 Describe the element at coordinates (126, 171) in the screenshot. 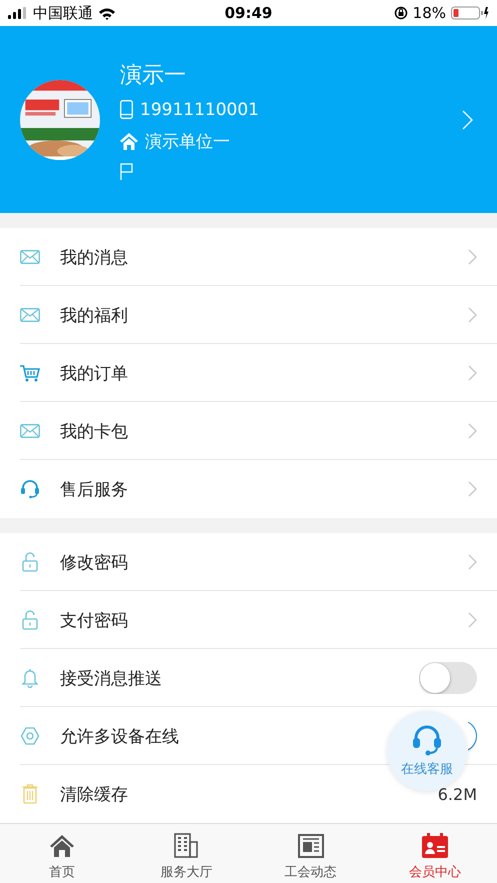

I see `flag-icon` at that location.